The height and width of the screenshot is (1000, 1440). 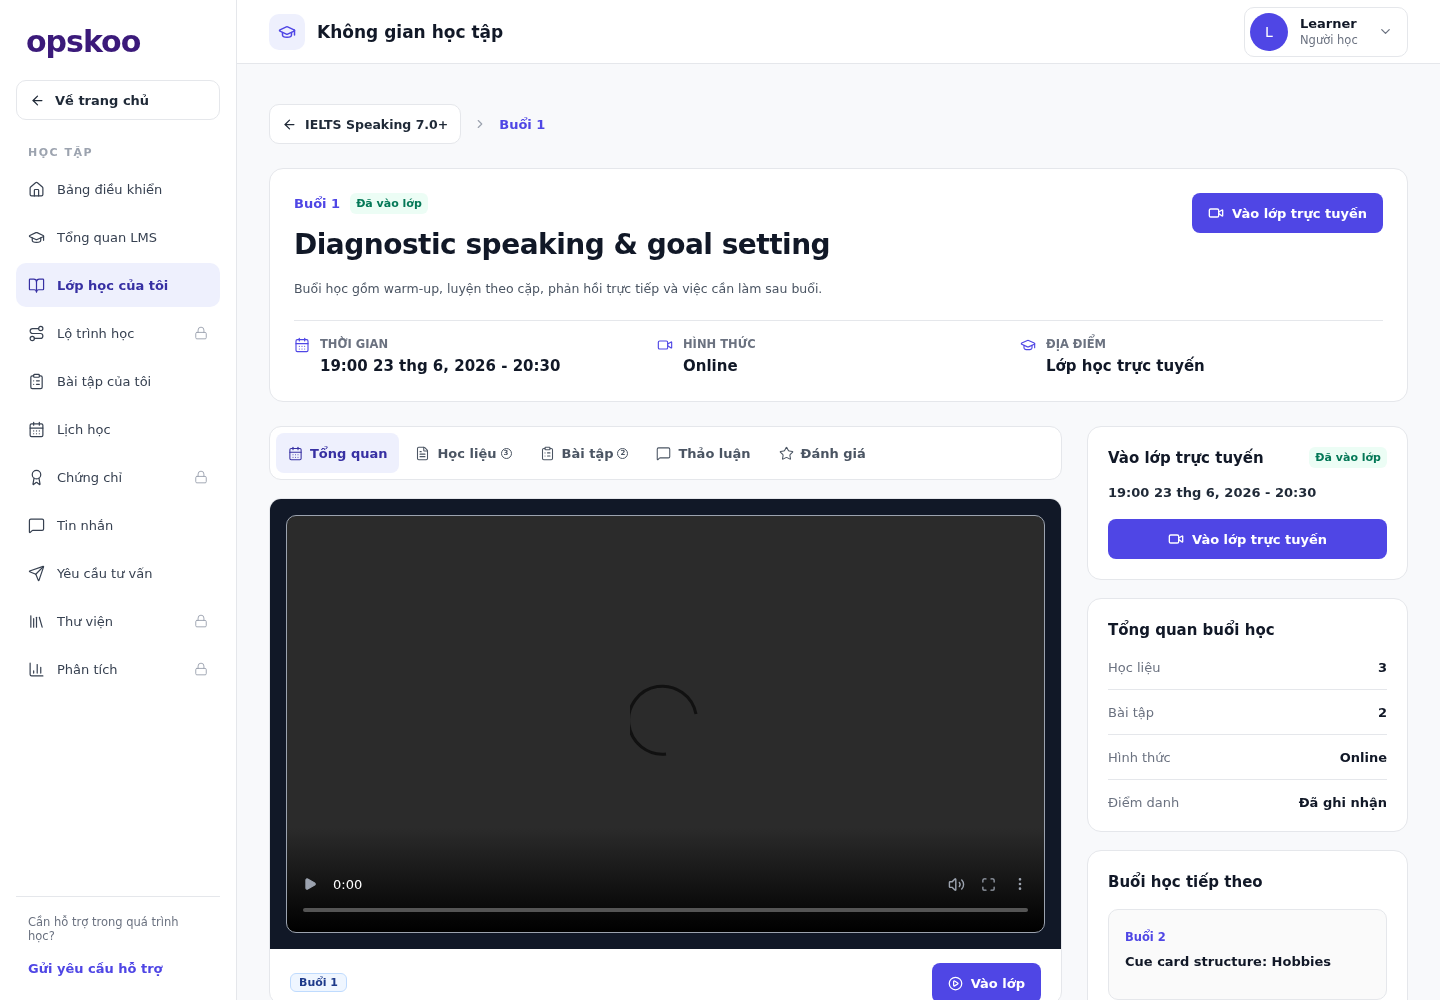 What do you see at coordinates (522, 124) in the screenshot?
I see `breadcrumb-current: Buổi 1` at bounding box center [522, 124].